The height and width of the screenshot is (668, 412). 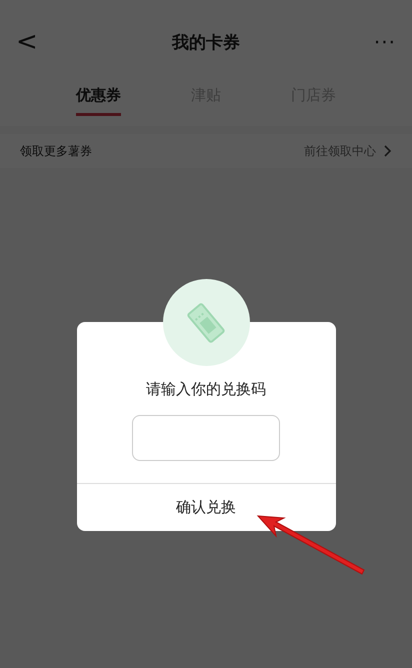 I want to click on code-input-field, so click(x=206, y=438).